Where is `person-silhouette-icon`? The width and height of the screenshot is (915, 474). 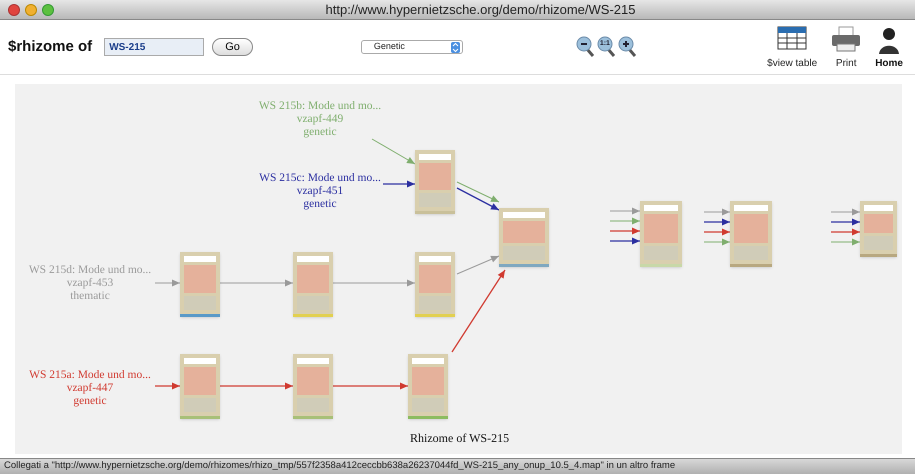
person-silhouette-icon is located at coordinates (889, 40).